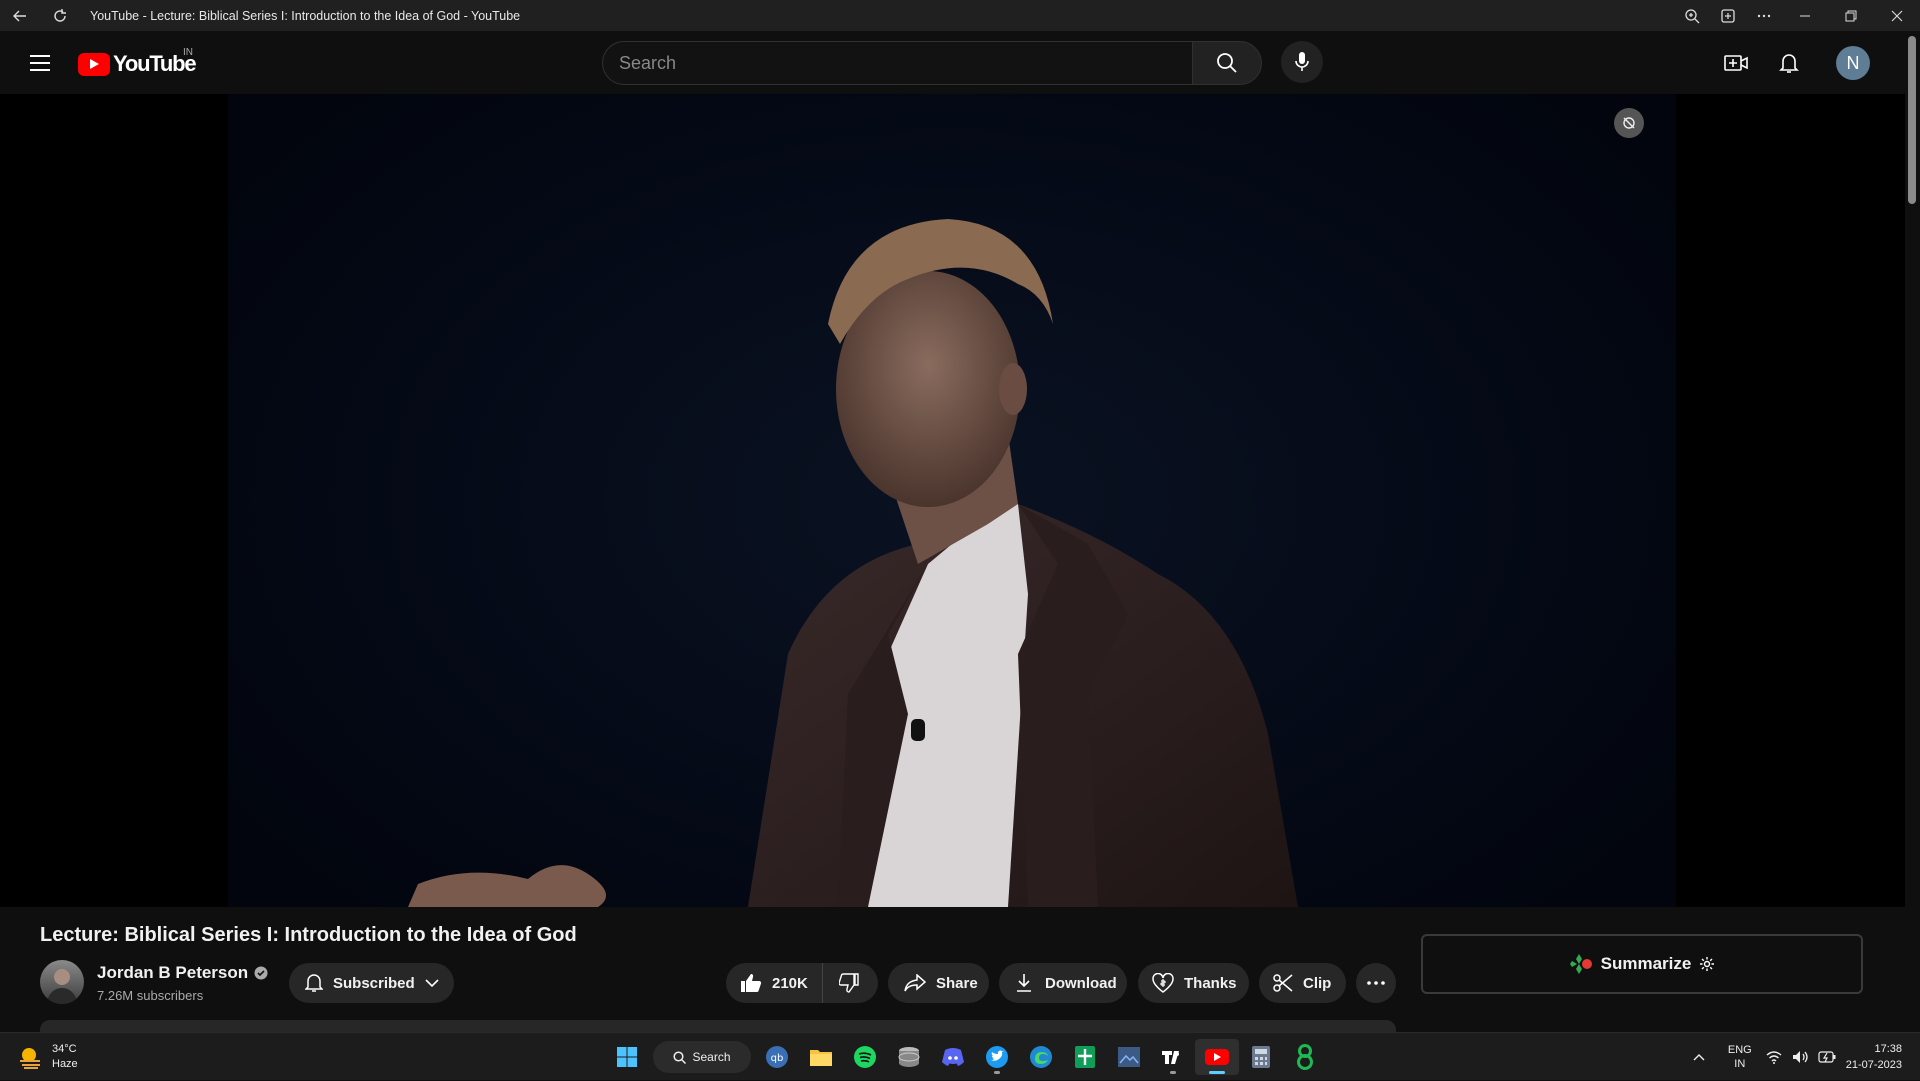  I want to click on create-video-button, so click(1736, 63).